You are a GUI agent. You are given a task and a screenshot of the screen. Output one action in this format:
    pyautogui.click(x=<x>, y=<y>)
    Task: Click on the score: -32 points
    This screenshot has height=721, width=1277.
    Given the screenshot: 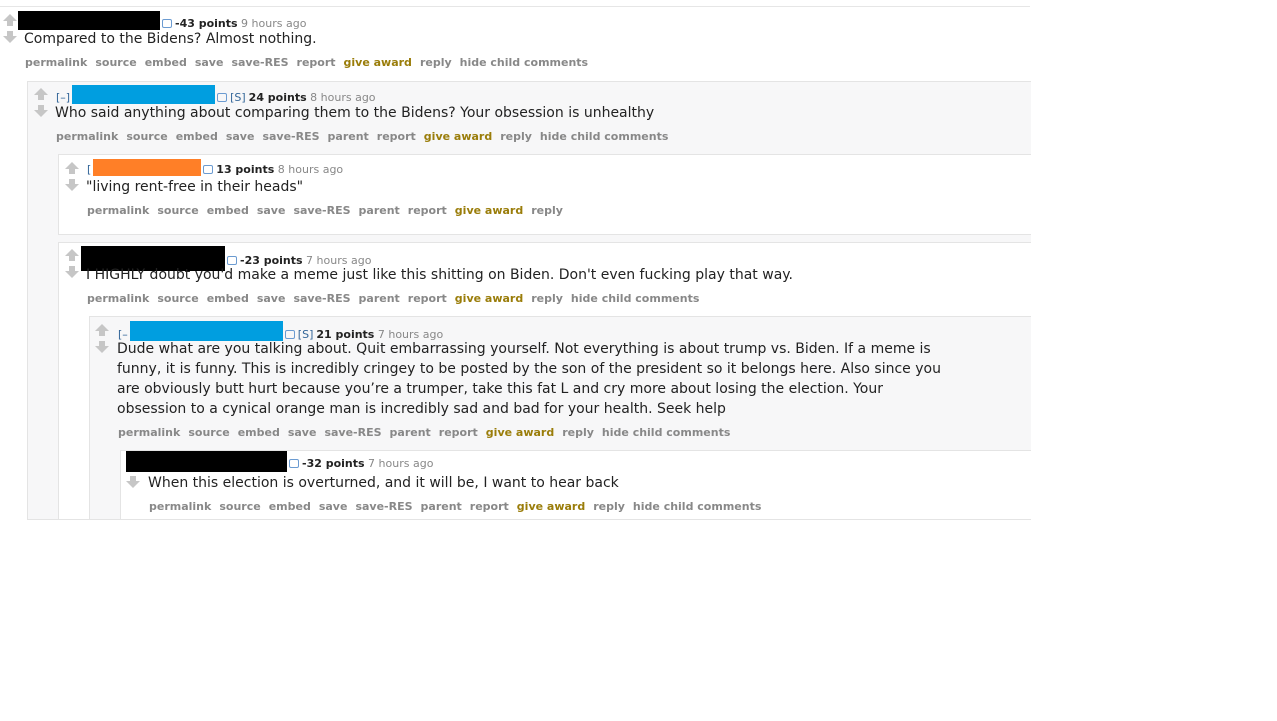 What is the action you would take?
    pyautogui.click(x=333, y=463)
    